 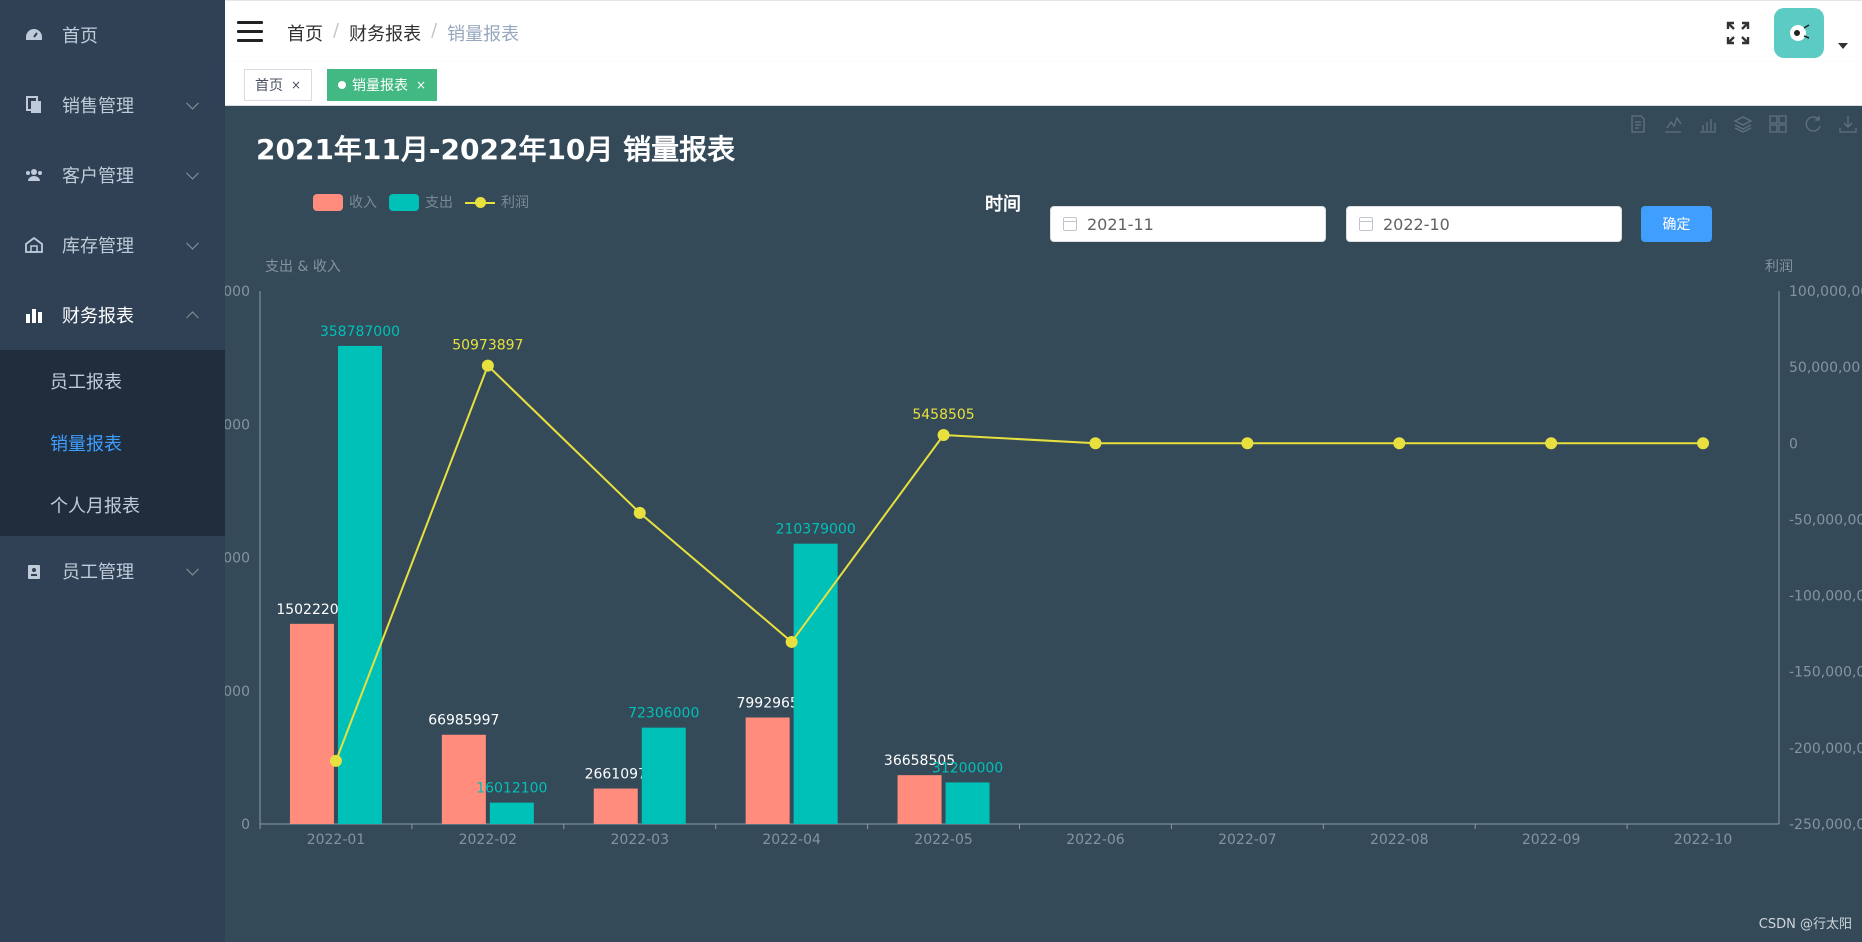 What do you see at coordinates (245, 825) in the screenshot?
I see `left-tick-label: 0` at bounding box center [245, 825].